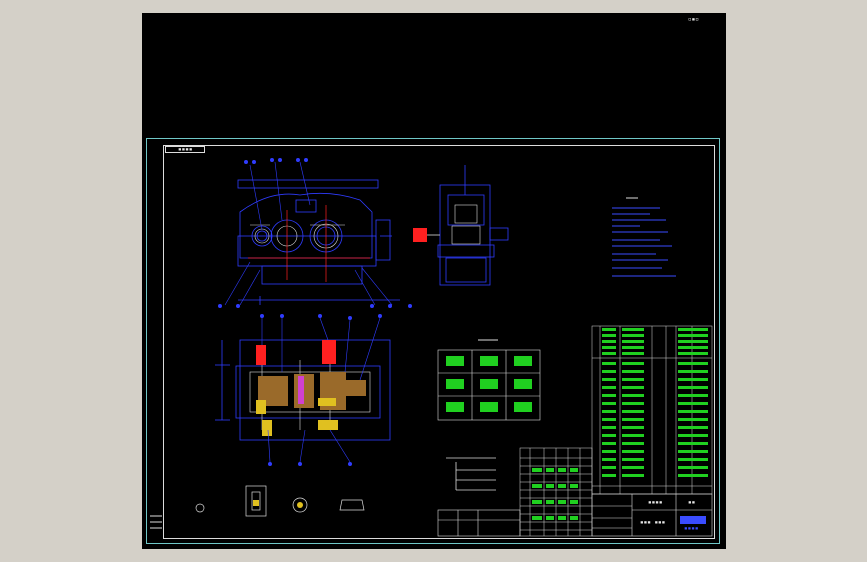 The image size is (867, 562). I want to click on front-view-leaders, so click(308, 233).